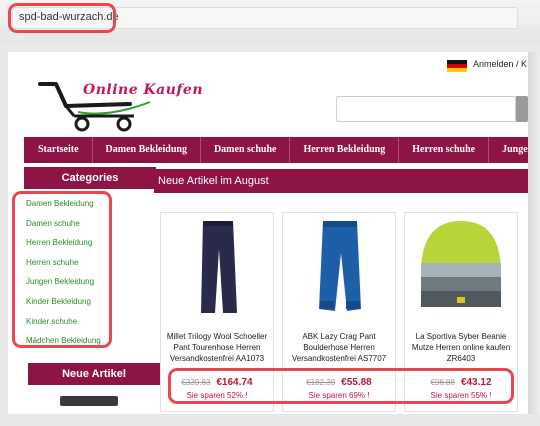 Image resolution: width=540 pixels, height=426 pixels. I want to click on nav-item-damen-bekleidung: Damen Bekleidung, so click(147, 150).